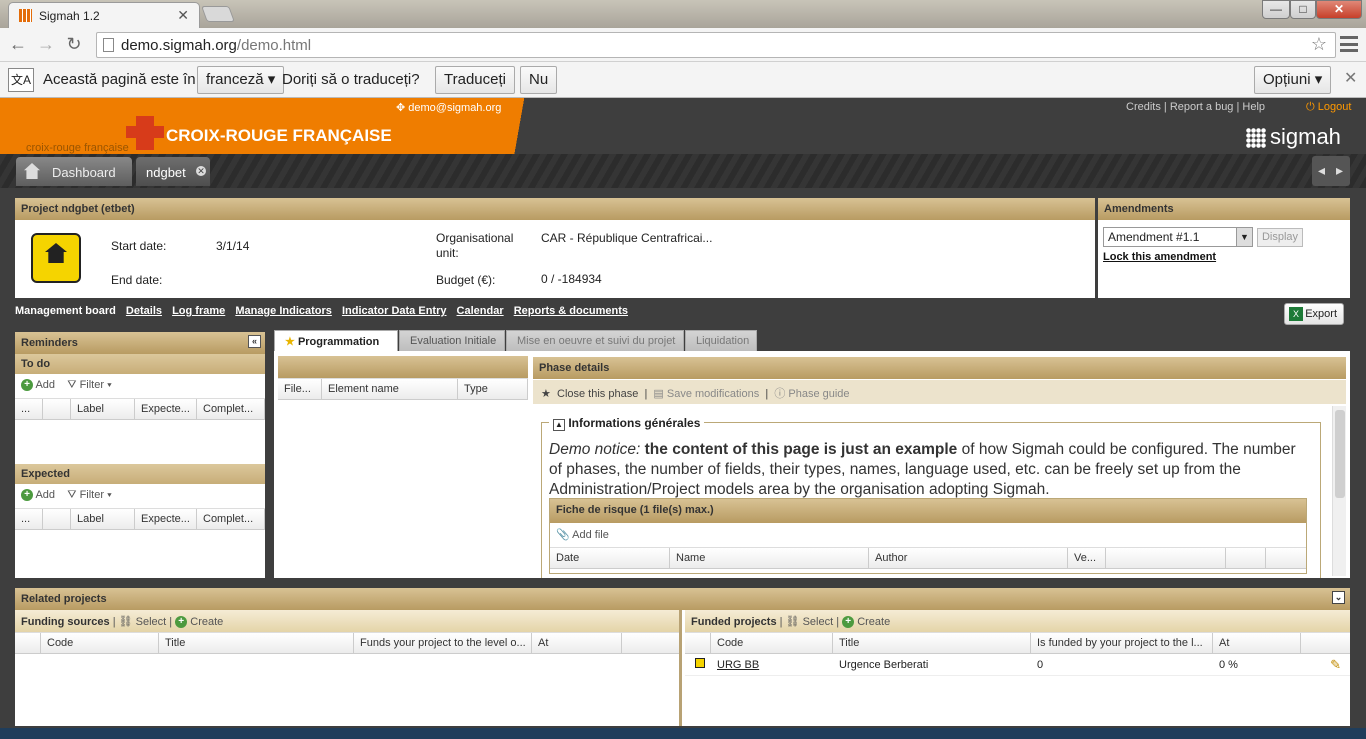  Describe the element at coordinates (198, 311) in the screenshot. I see `nav-log-frame: Log frame` at that location.